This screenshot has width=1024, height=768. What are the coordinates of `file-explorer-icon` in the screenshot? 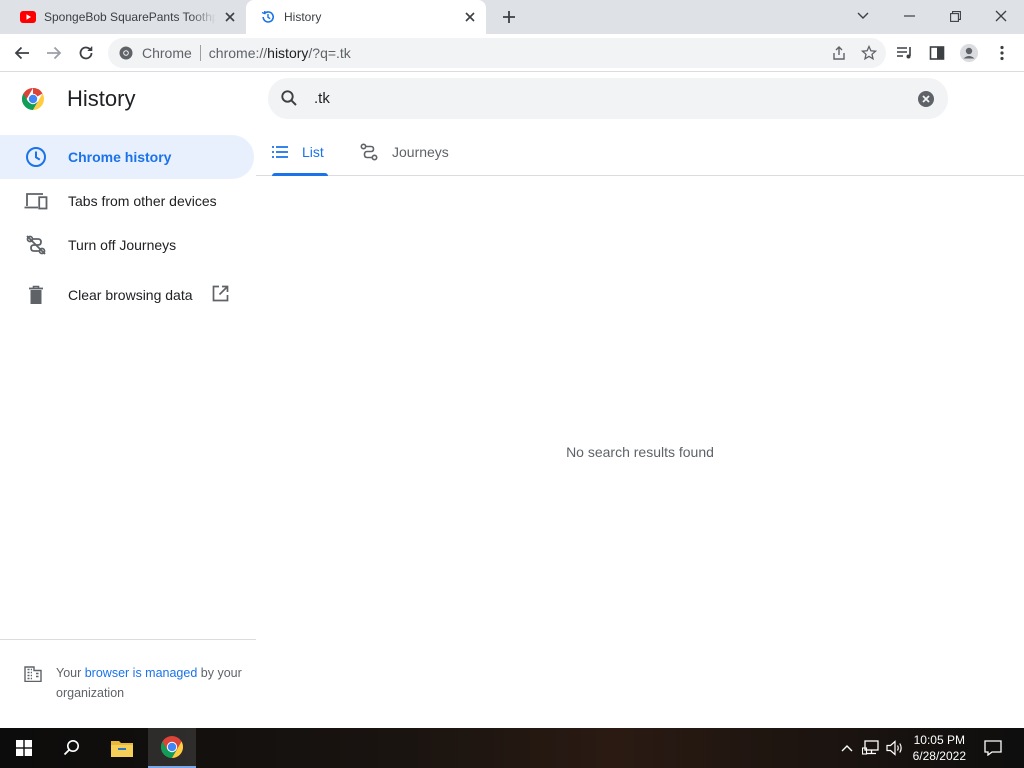 It's located at (122, 748).